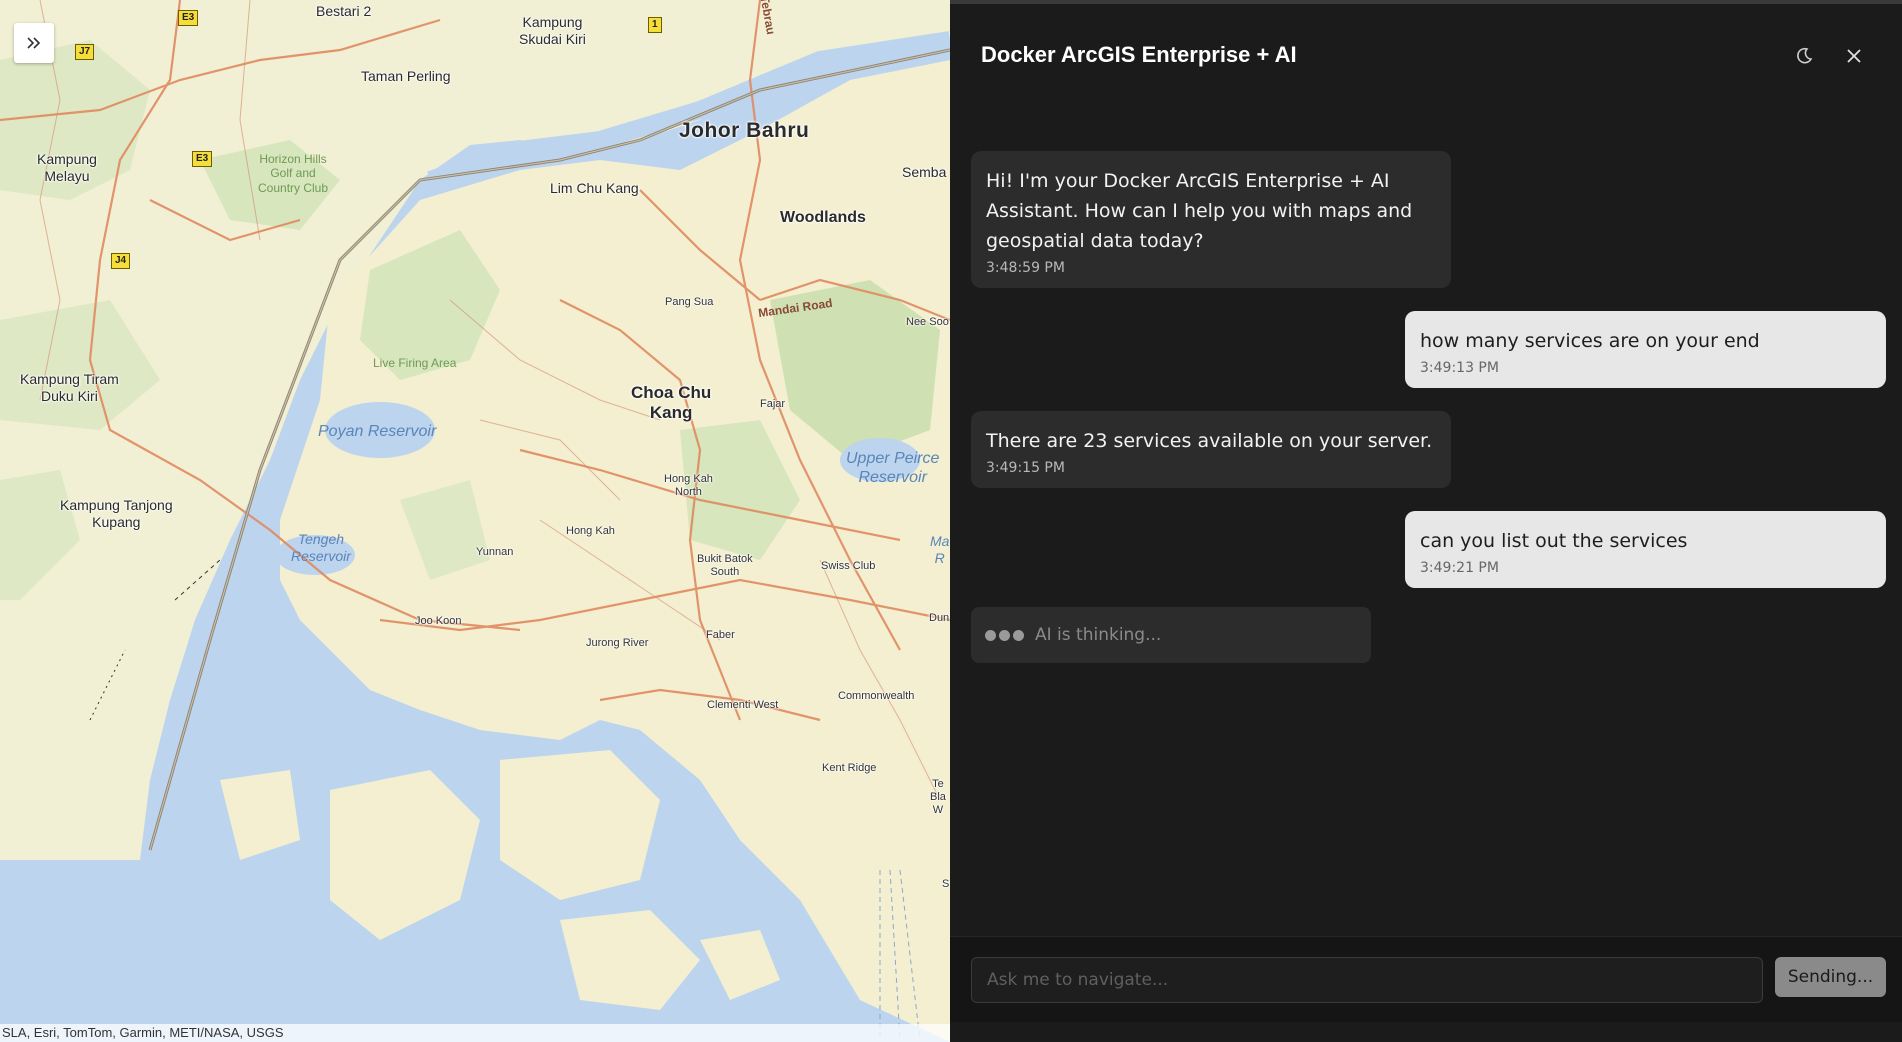 The height and width of the screenshot is (1042, 1902). I want to click on map-label-pang-sua: Pang Sua, so click(689, 302).